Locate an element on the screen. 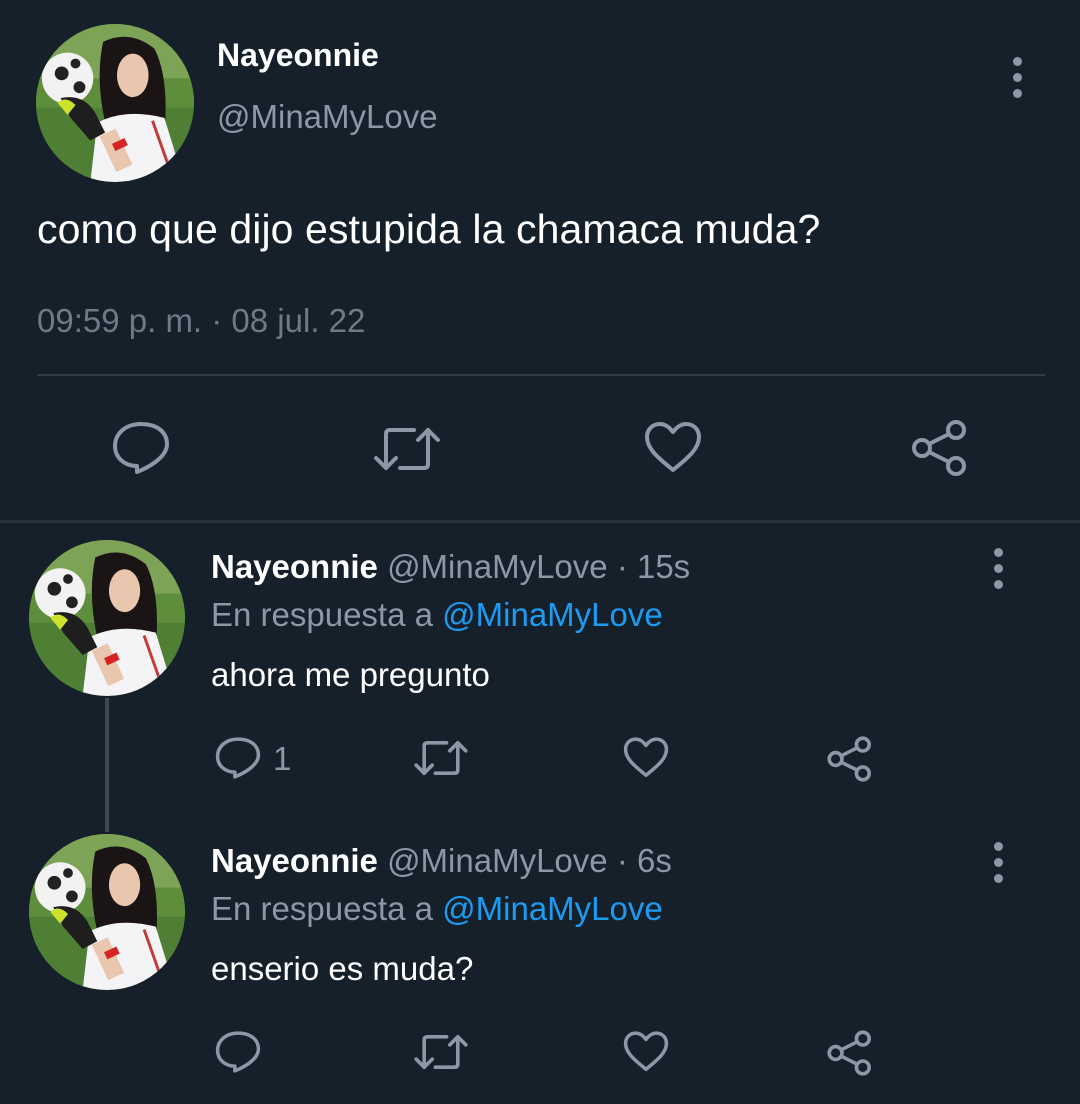 This screenshot has width=1080, height=1104. mention-link: @MinaMyLove is located at coordinates (552, 908).